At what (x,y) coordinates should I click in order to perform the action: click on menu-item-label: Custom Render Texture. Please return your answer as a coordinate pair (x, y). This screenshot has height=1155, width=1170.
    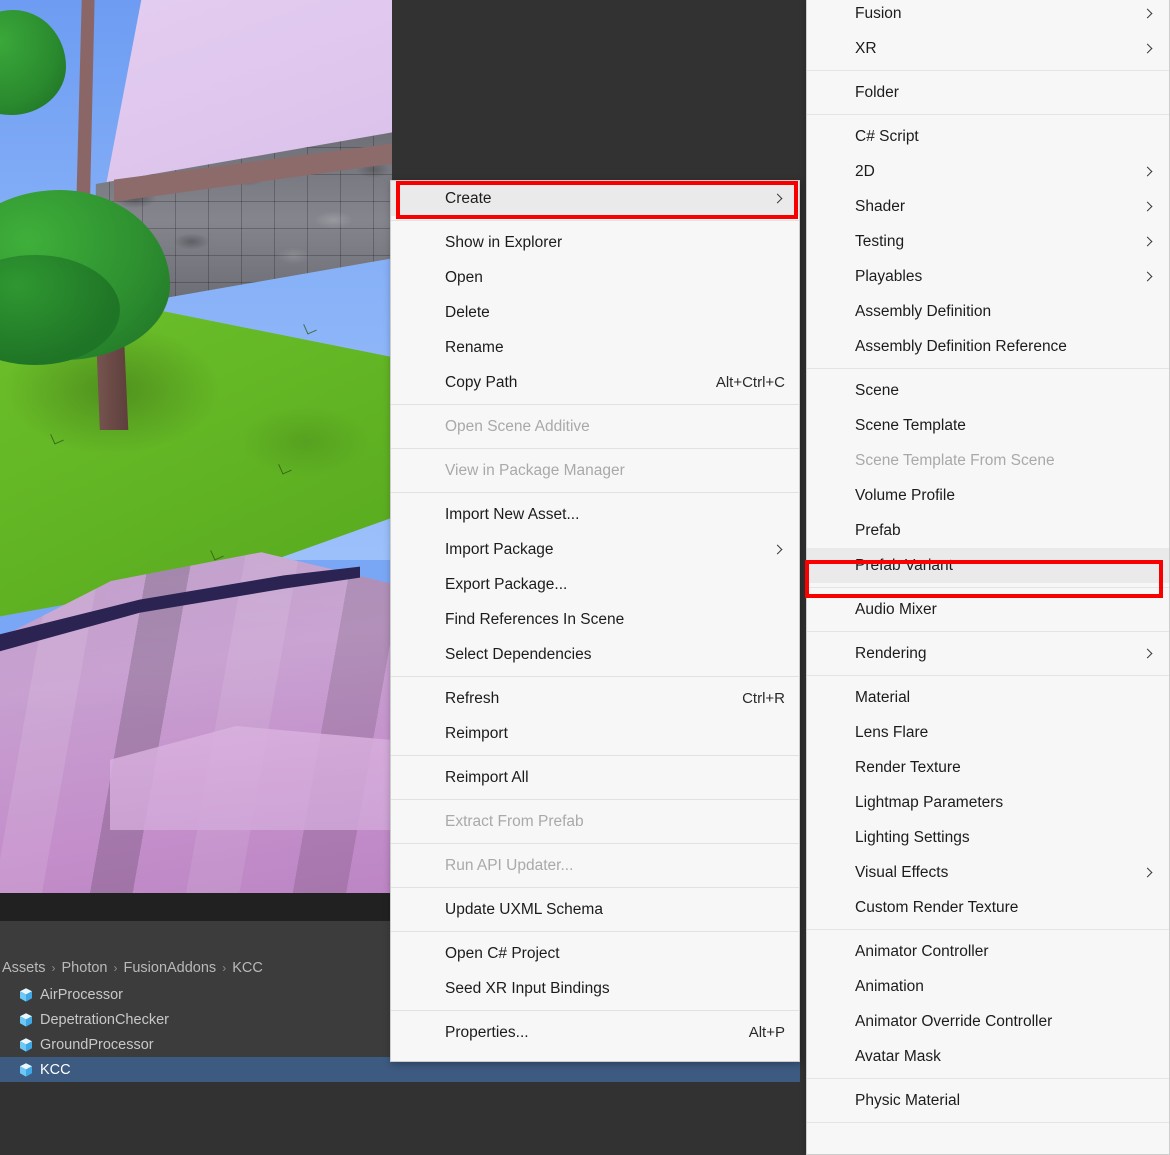
    Looking at the image, I should click on (937, 907).